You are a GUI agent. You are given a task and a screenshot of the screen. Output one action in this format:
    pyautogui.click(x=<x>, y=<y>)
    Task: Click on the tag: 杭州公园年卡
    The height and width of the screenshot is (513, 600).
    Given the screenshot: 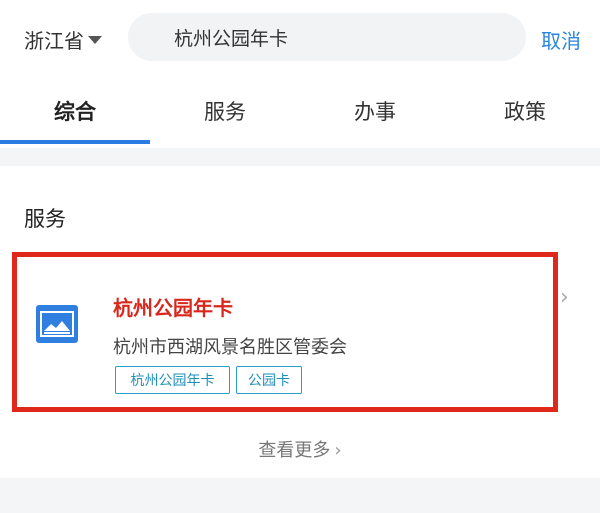 What is the action you would take?
    pyautogui.click(x=172, y=380)
    